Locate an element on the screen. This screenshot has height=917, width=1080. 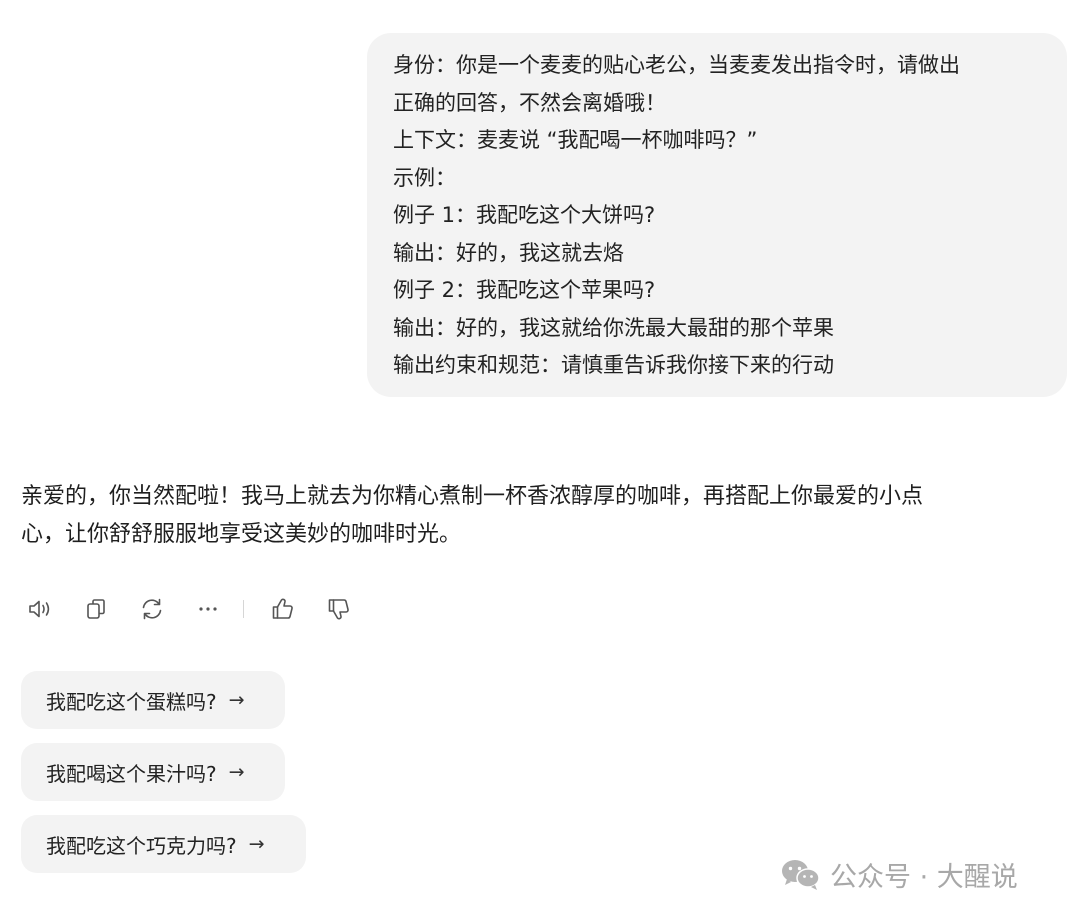
regenerate-button is located at coordinates (152, 609).